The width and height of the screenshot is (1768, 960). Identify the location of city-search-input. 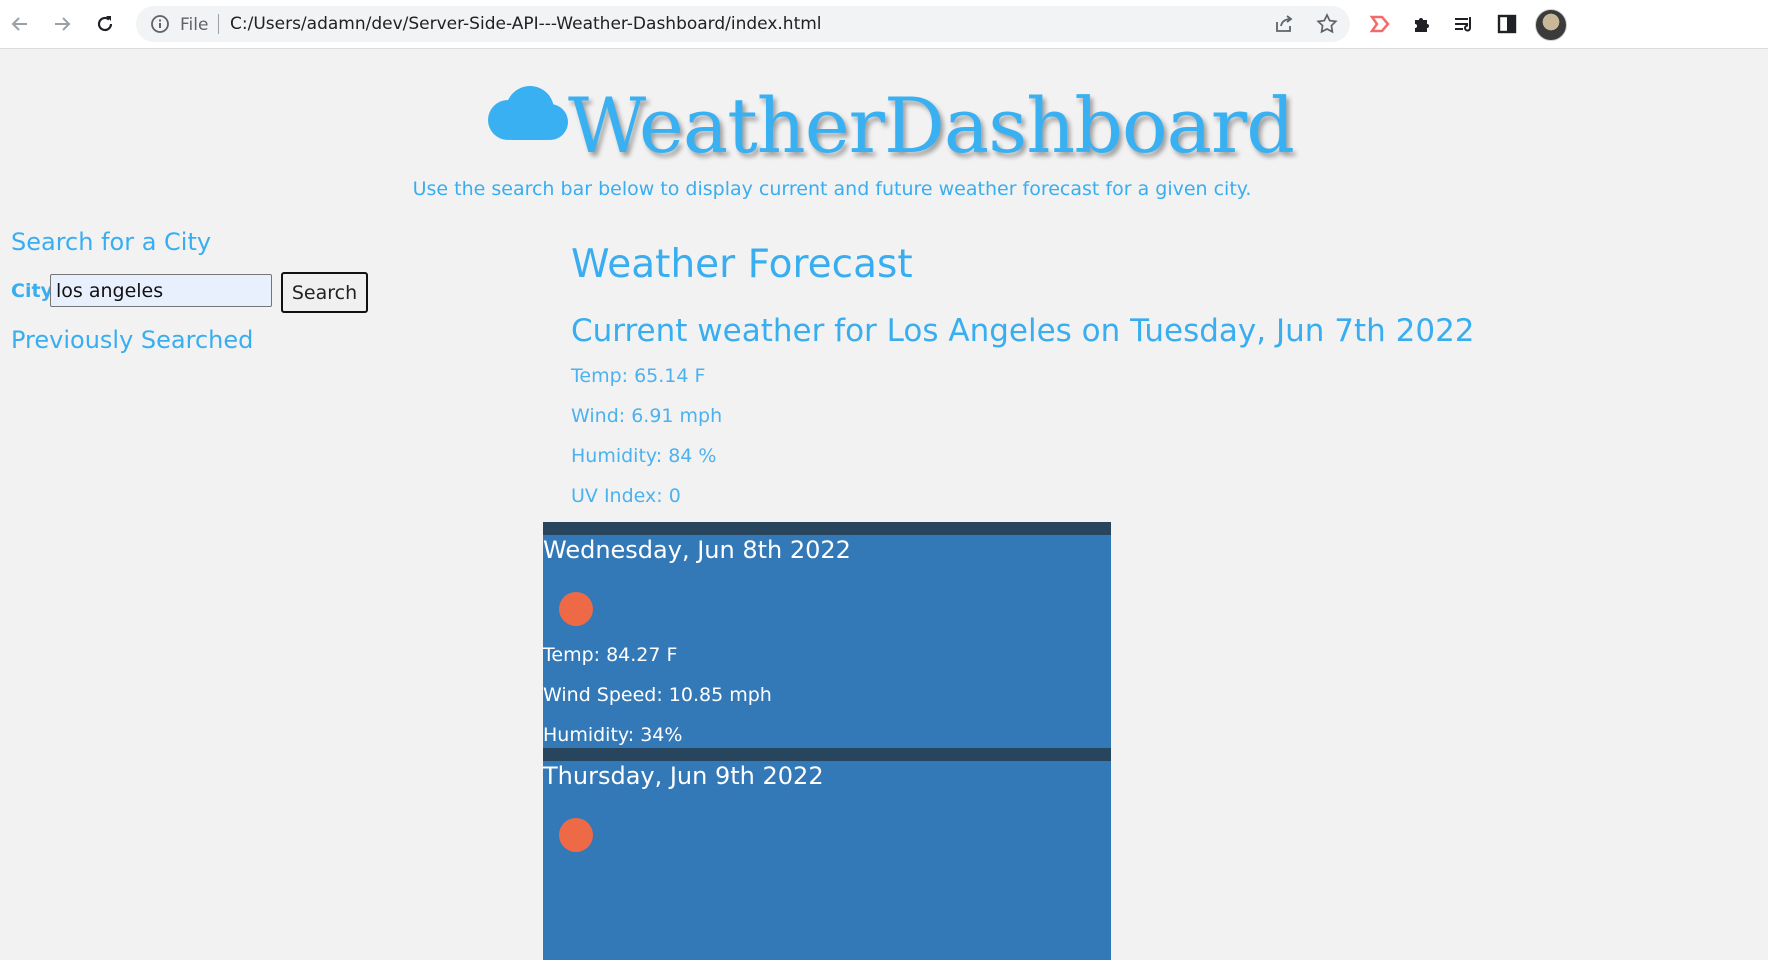
(161, 290).